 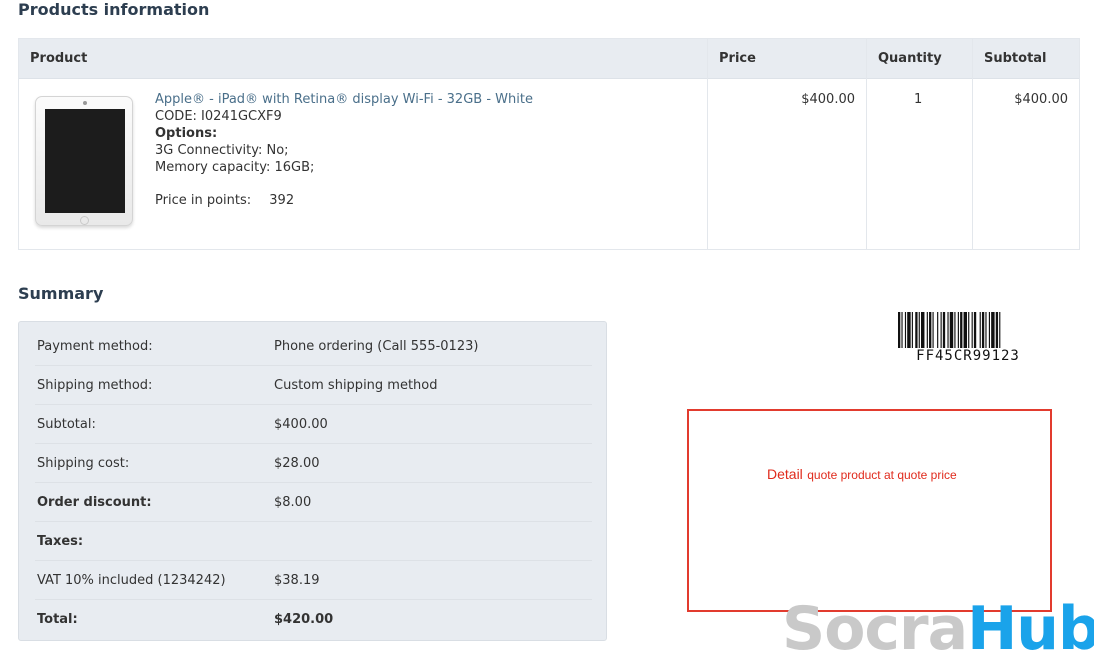 What do you see at coordinates (57, 619) in the screenshot?
I see `summary-label: Total:` at bounding box center [57, 619].